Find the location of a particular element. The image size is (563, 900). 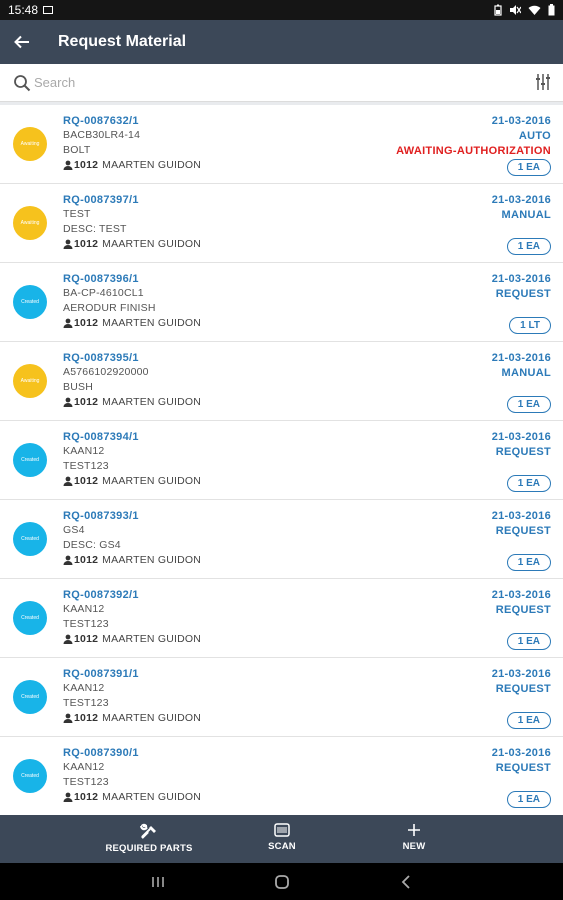

part-number: TEST is located at coordinates (77, 214).